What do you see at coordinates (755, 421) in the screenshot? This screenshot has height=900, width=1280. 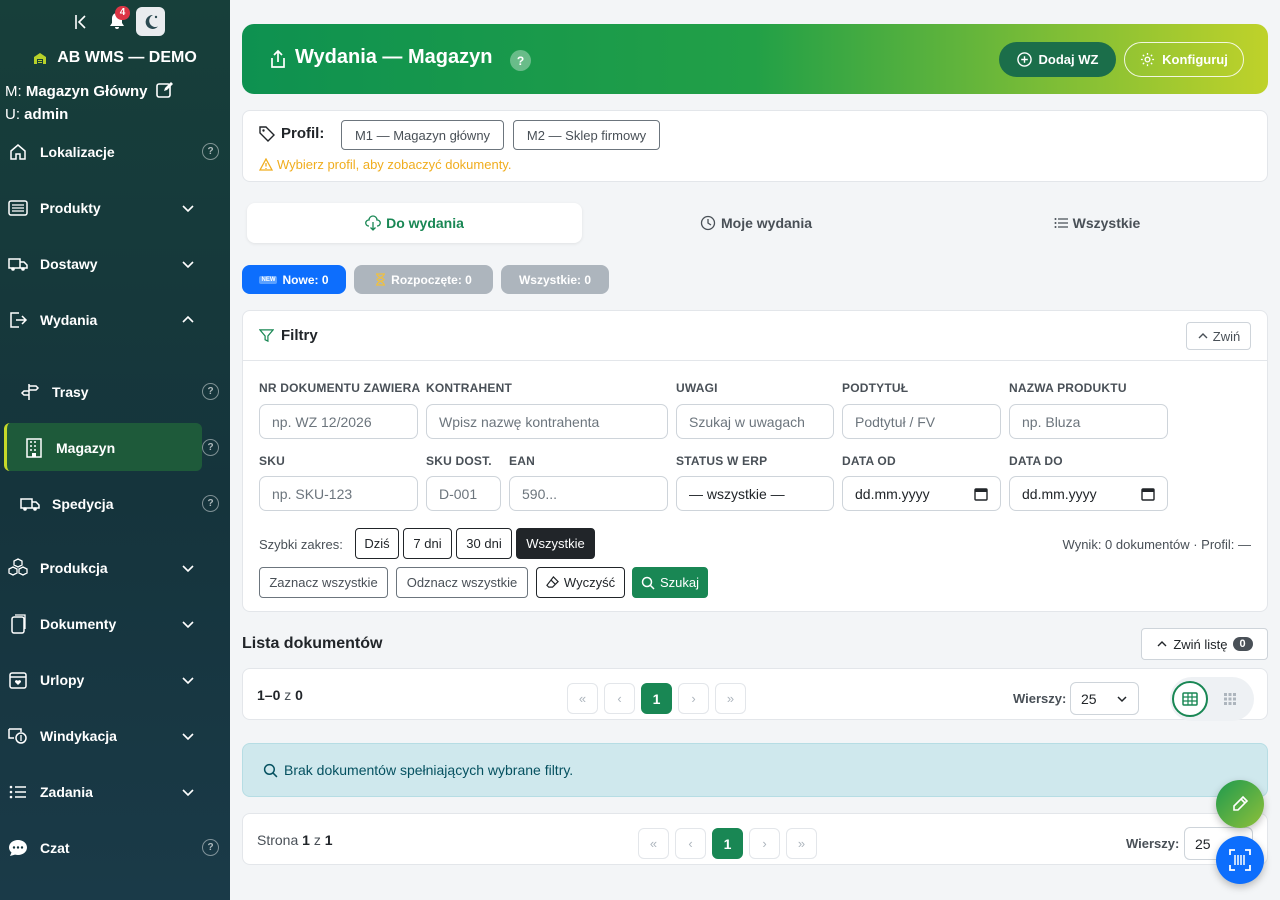 I see `notes-input: Szukaj w uwagach` at bounding box center [755, 421].